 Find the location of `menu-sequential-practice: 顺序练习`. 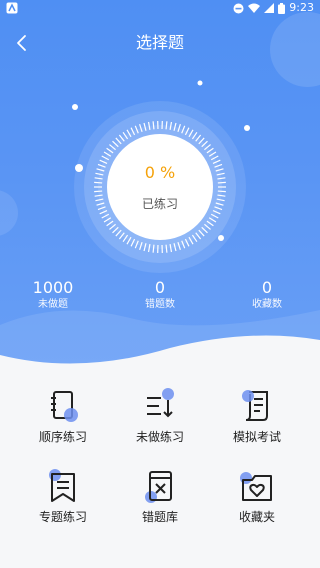

menu-sequential-practice: 顺序练习 is located at coordinates (63, 420).